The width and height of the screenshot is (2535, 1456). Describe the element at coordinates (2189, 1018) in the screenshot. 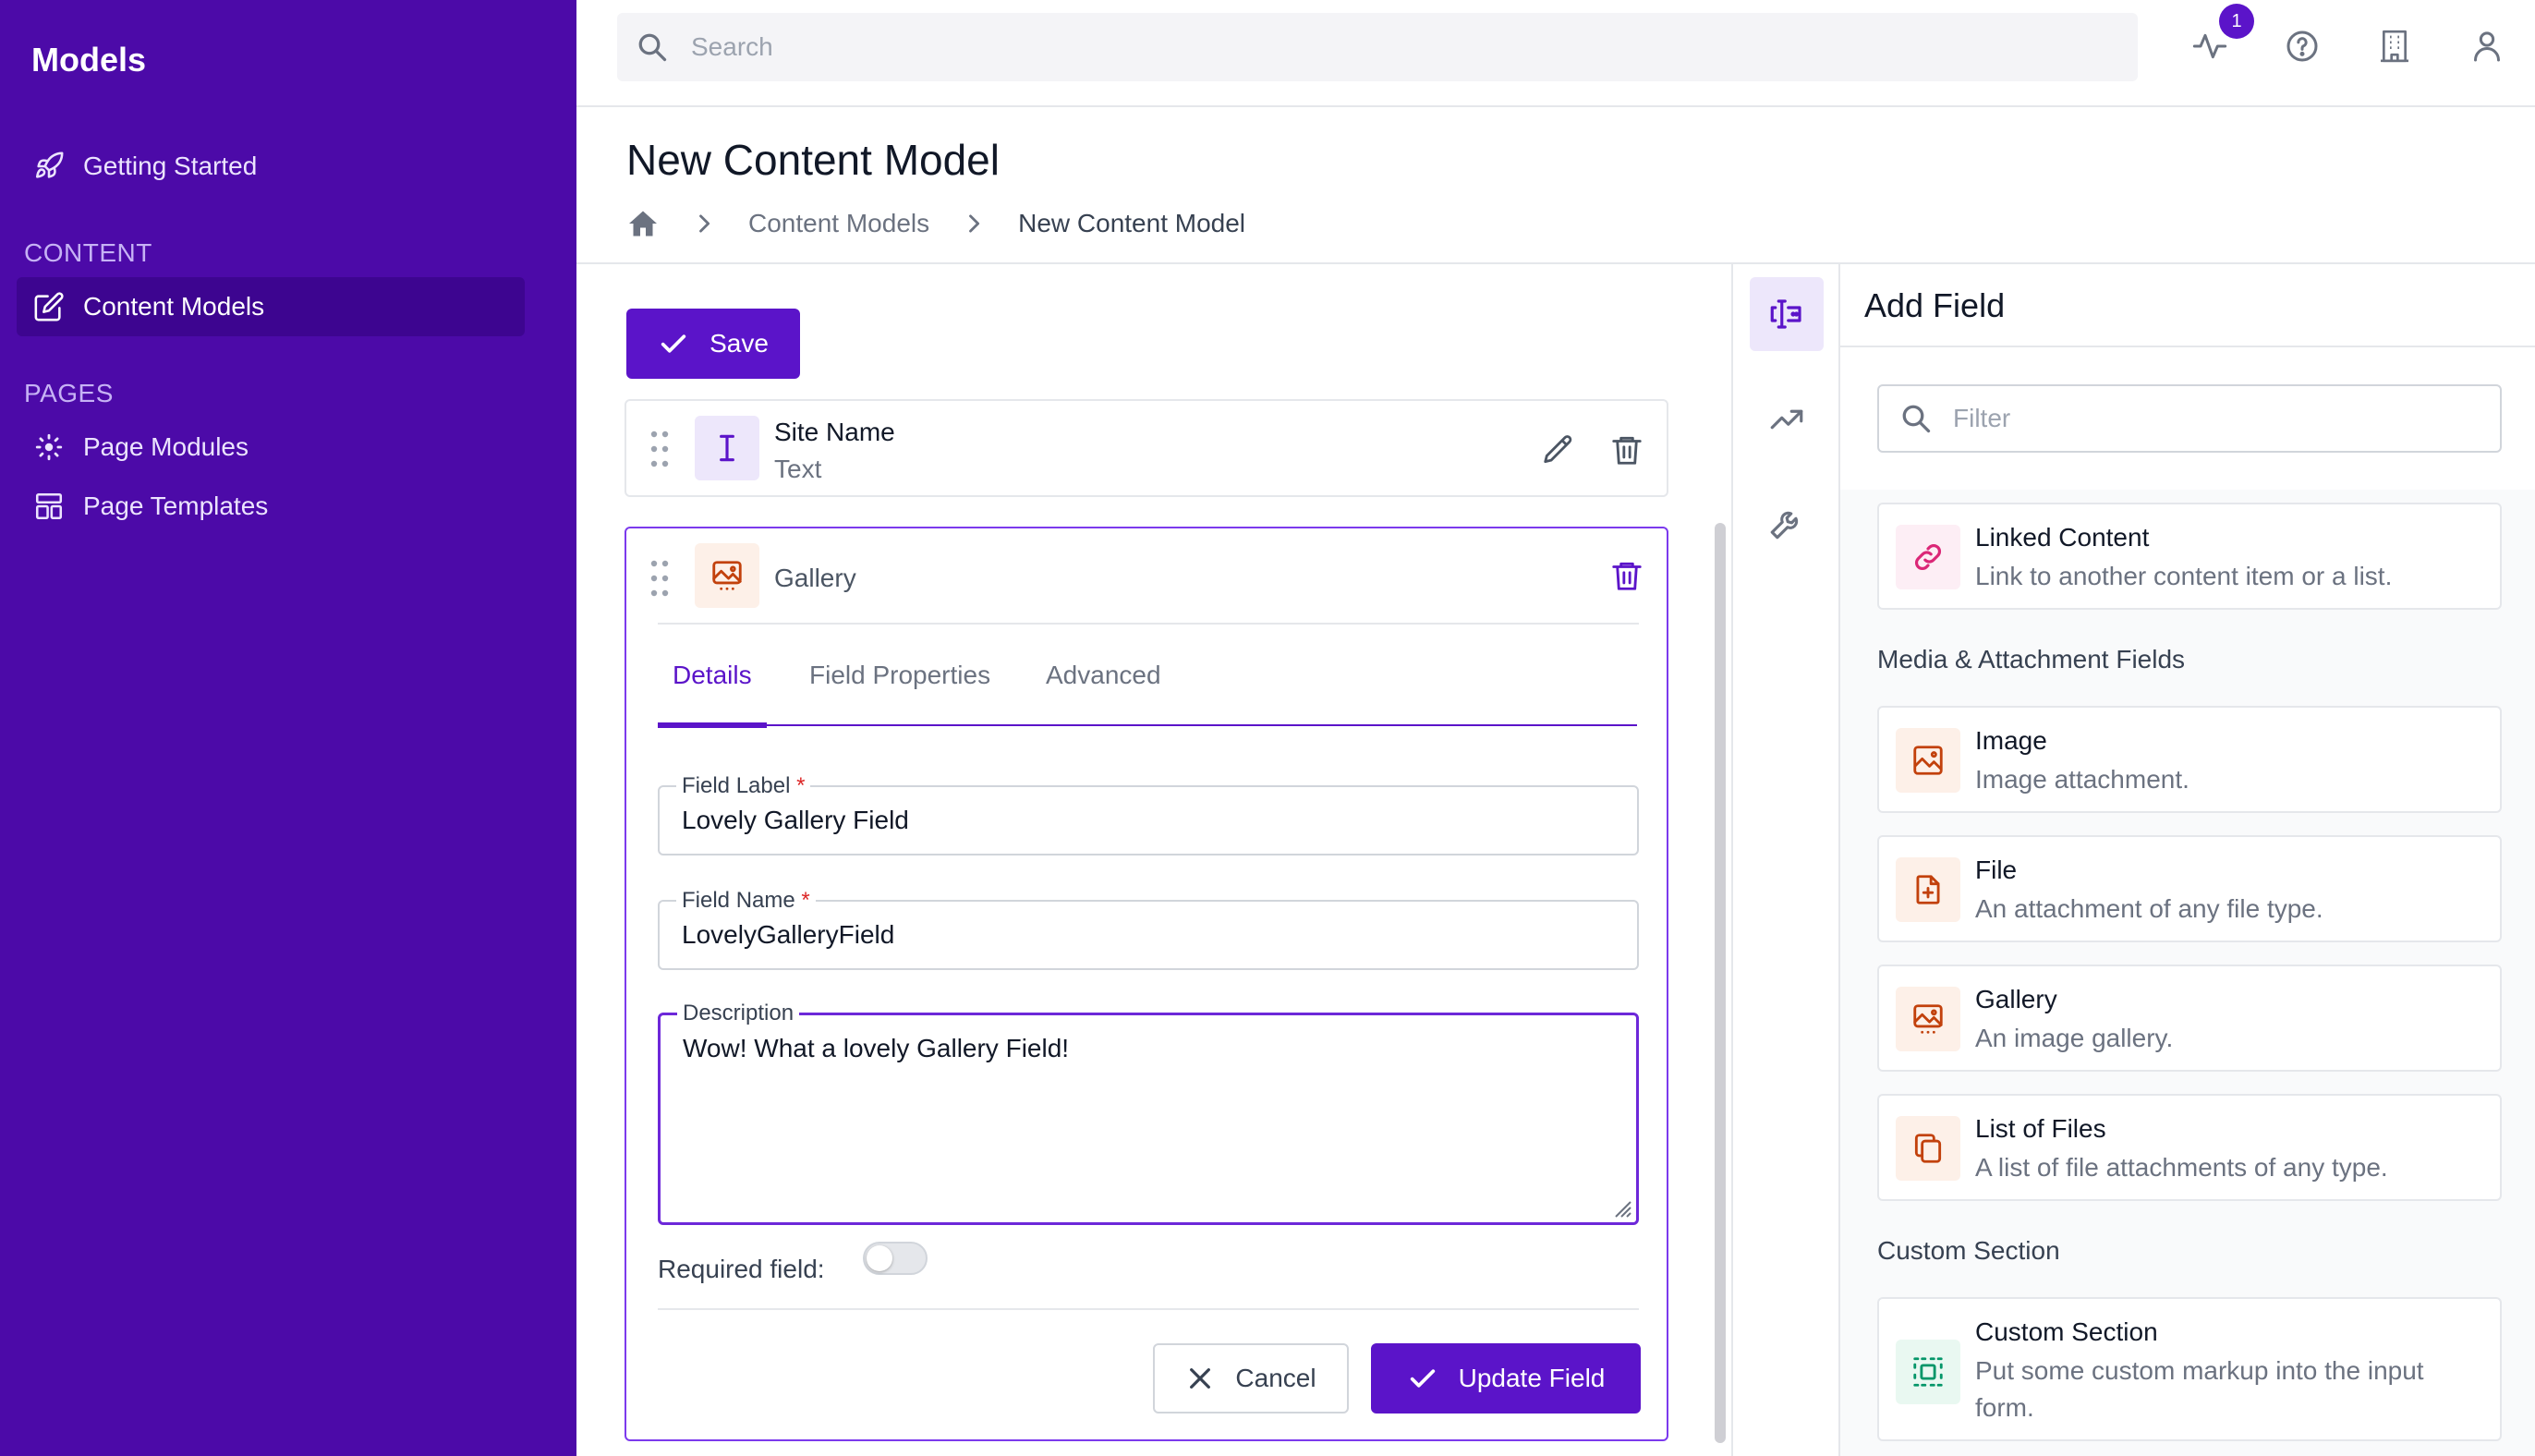

I see `field-type-gallery: Gallery An image gallery.` at that location.